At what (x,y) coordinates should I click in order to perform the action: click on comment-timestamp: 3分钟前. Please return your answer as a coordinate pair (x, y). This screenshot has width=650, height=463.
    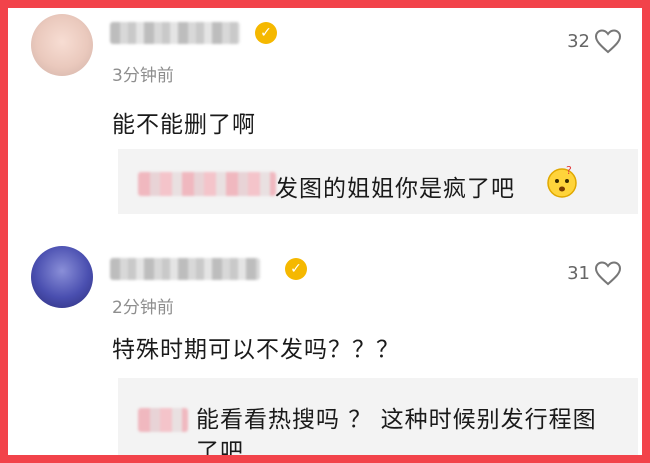
    Looking at the image, I should click on (143, 76).